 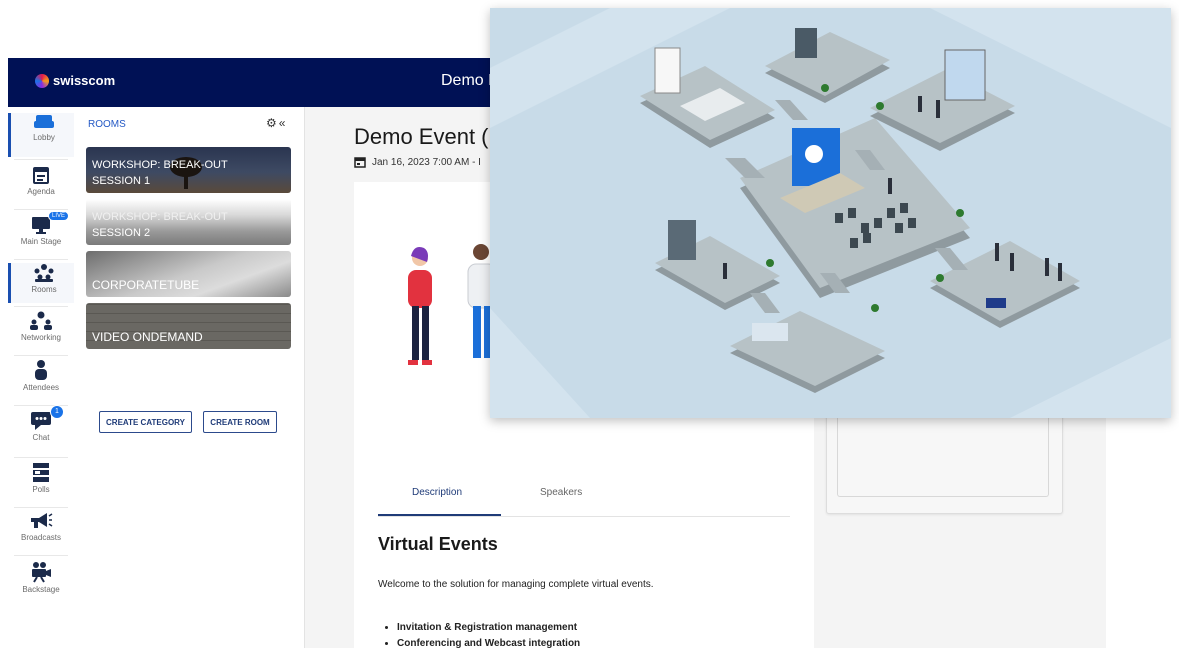 I want to click on nav-label: Backstage, so click(x=41, y=589).